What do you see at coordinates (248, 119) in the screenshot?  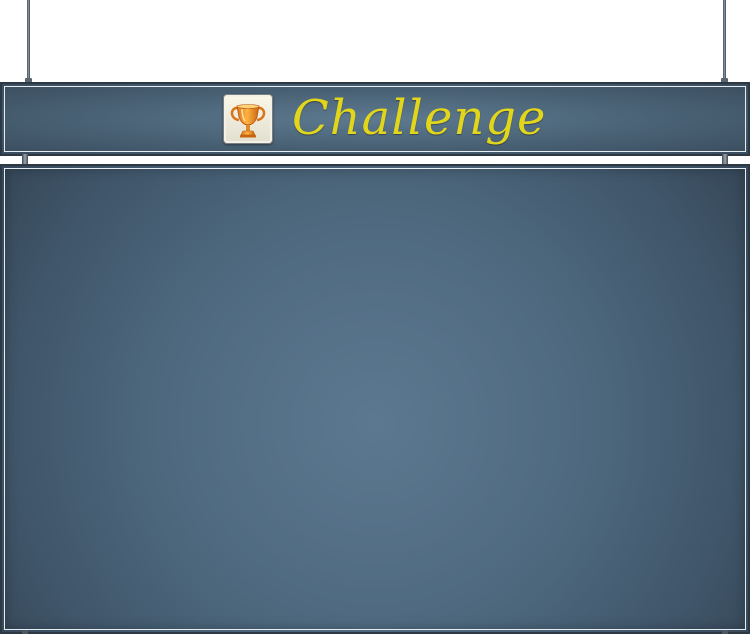 I see `trophy-icon` at bounding box center [248, 119].